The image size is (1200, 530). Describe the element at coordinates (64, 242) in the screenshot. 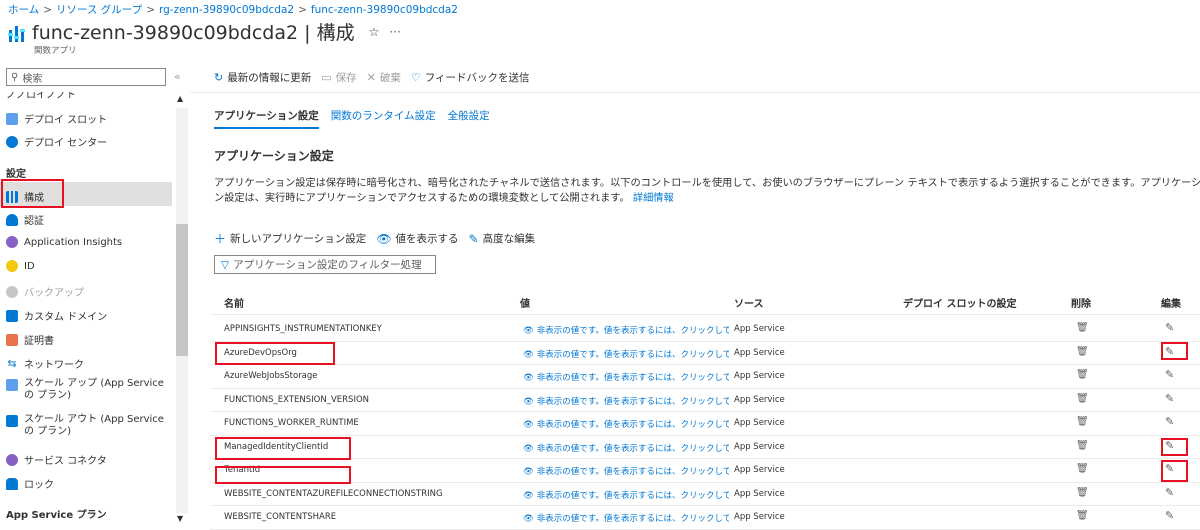

I see `sidebar-item-application-insights: Application Insights` at that location.